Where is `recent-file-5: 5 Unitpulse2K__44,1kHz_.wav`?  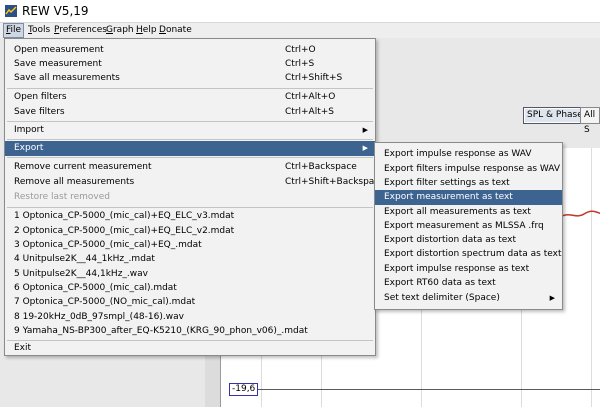 recent-file-5: 5 Unitpulse2K__44,1kHz_.wav is located at coordinates (190, 274).